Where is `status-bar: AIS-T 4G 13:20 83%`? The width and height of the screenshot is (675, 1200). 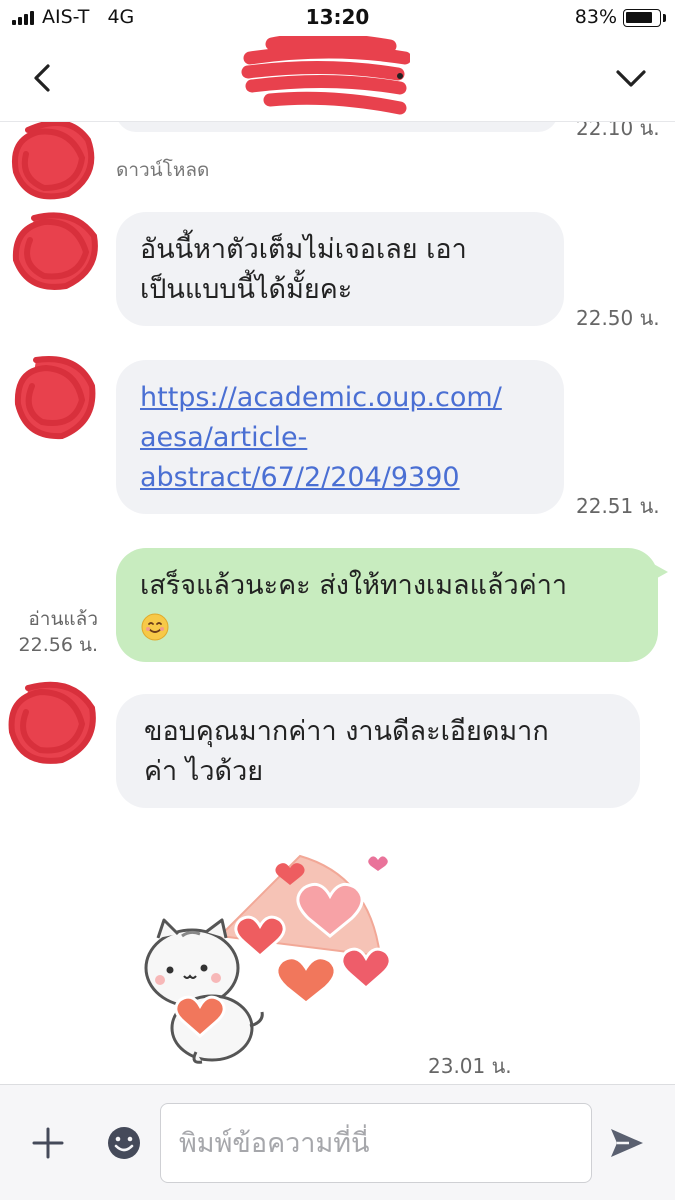 status-bar: AIS-T 4G 13:20 83% is located at coordinates (337, 18).